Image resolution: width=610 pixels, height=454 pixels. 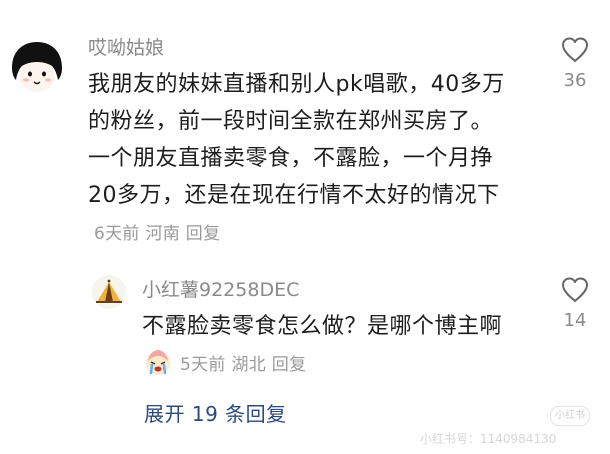 I want to click on like-button: 36, so click(x=575, y=64).